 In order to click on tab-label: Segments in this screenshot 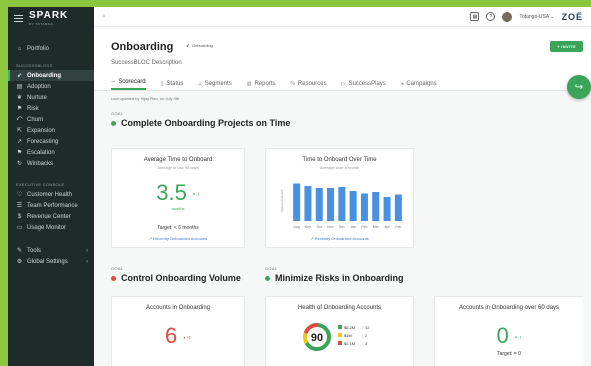, I will do `click(218, 84)`.